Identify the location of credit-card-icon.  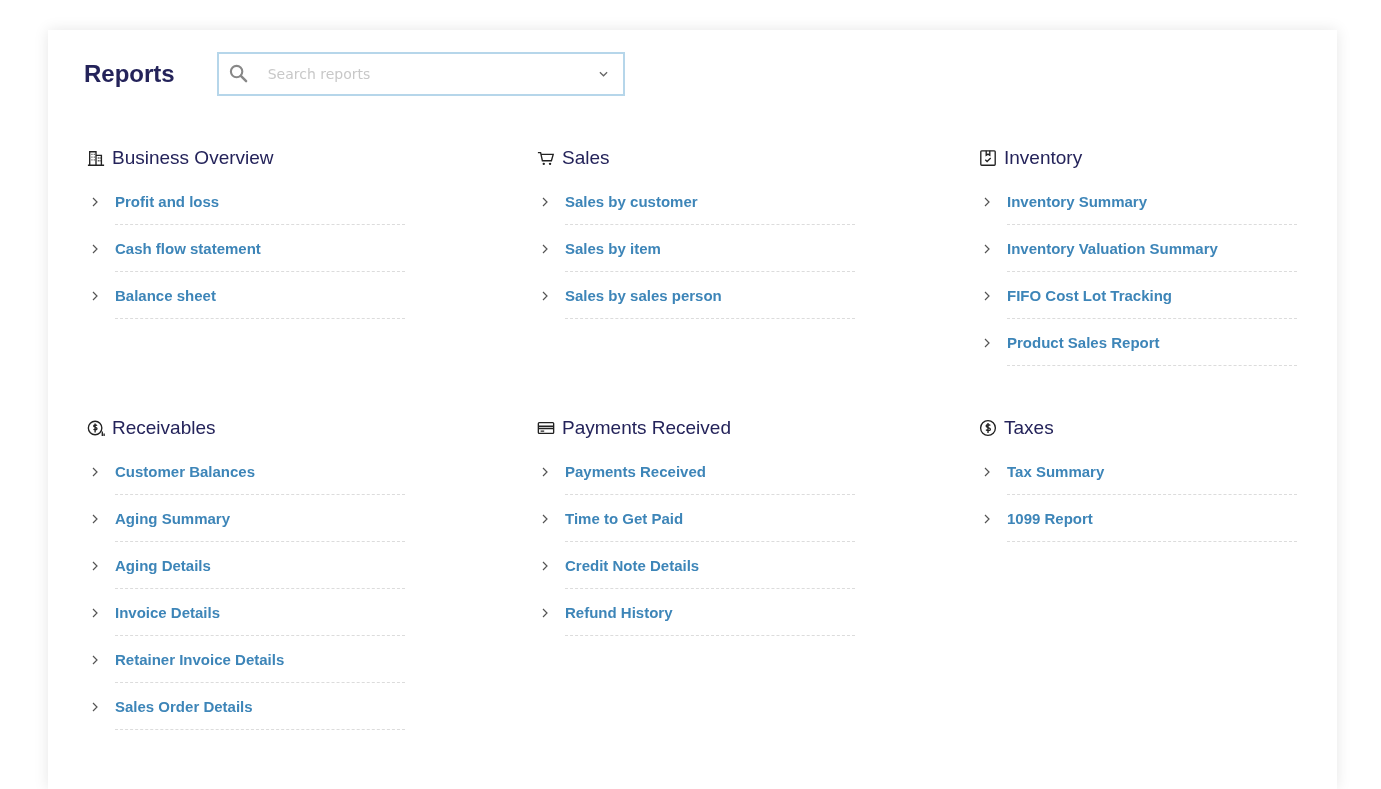
(546, 428).